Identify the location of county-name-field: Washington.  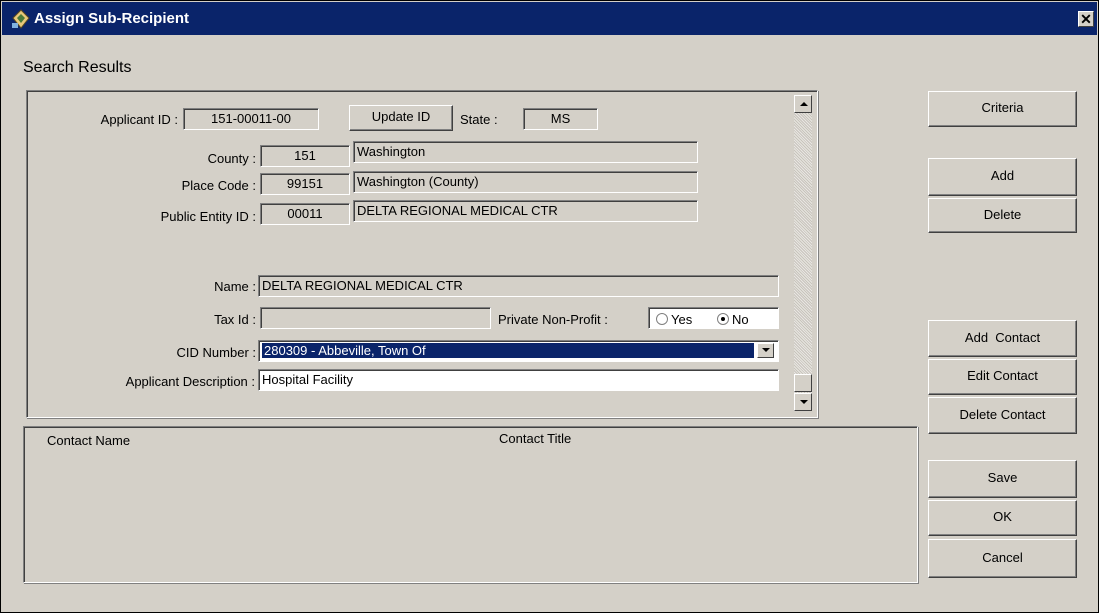
(525, 152).